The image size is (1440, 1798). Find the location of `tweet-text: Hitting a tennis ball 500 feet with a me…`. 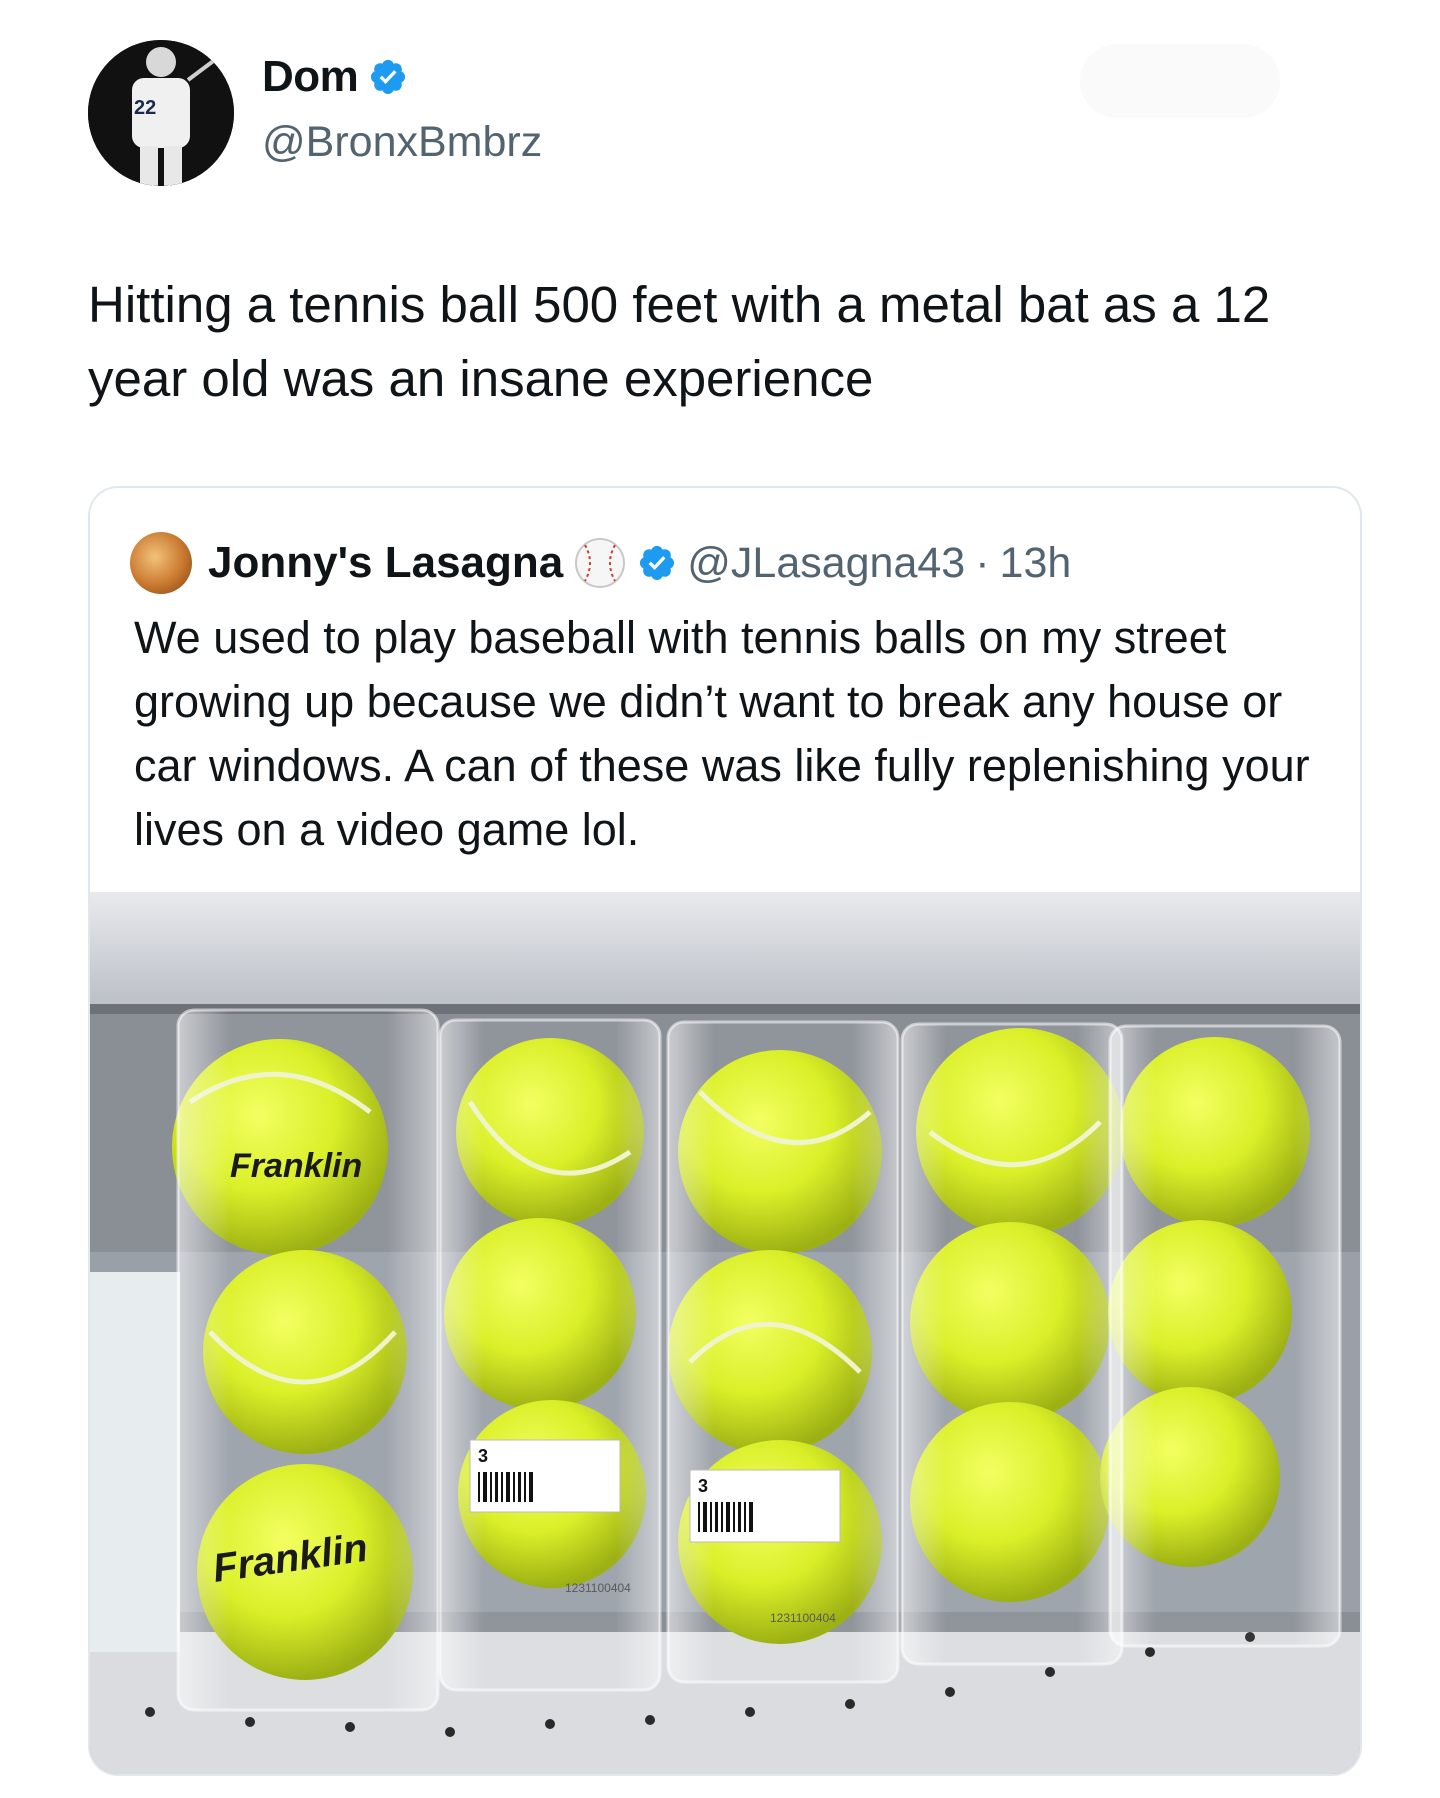

tweet-text: Hitting a tennis ball 500 feet with a me… is located at coordinates (679, 341).